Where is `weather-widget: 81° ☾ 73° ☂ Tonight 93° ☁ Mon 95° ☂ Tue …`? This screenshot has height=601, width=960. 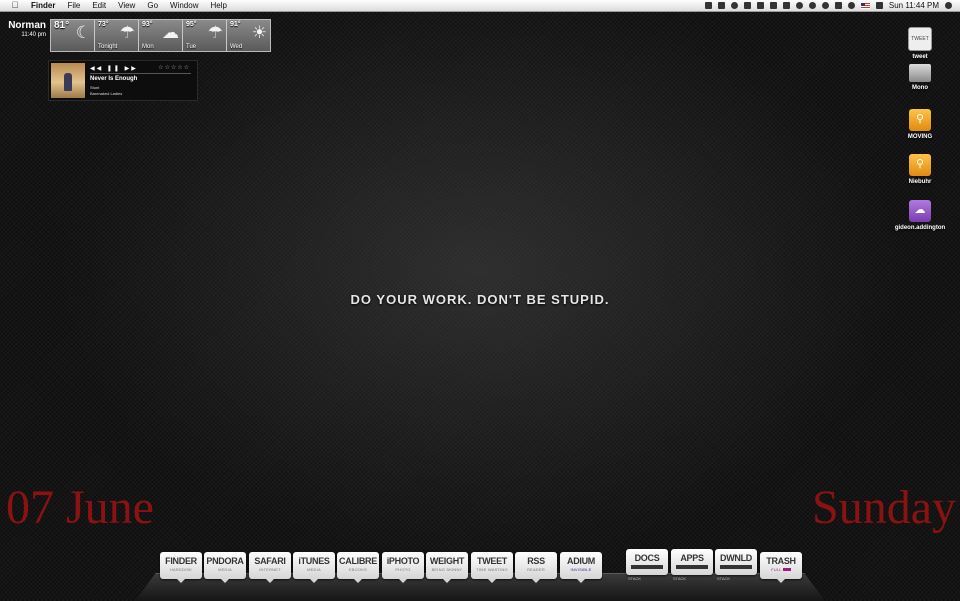 weather-widget: 81° ☾ 73° ☂ Tonight 93° ☁ Mon 95° ☂ Tue … is located at coordinates (160, 35).